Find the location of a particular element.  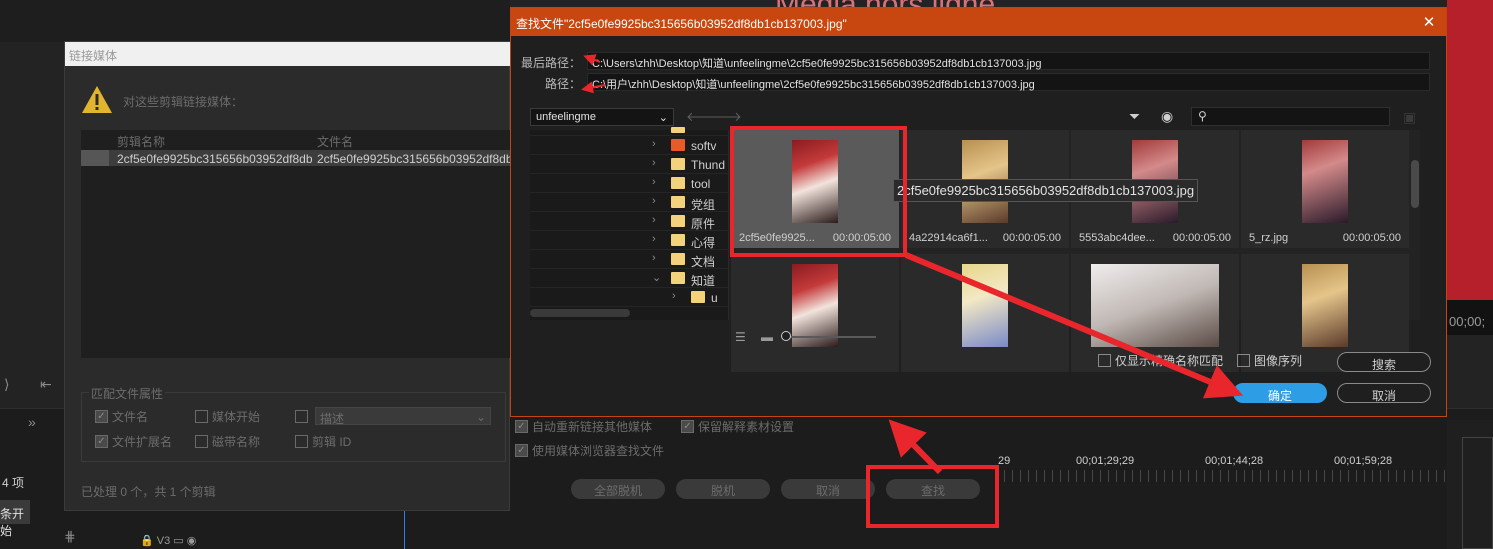

arrow-to-path is located at coordinates (593, 87).